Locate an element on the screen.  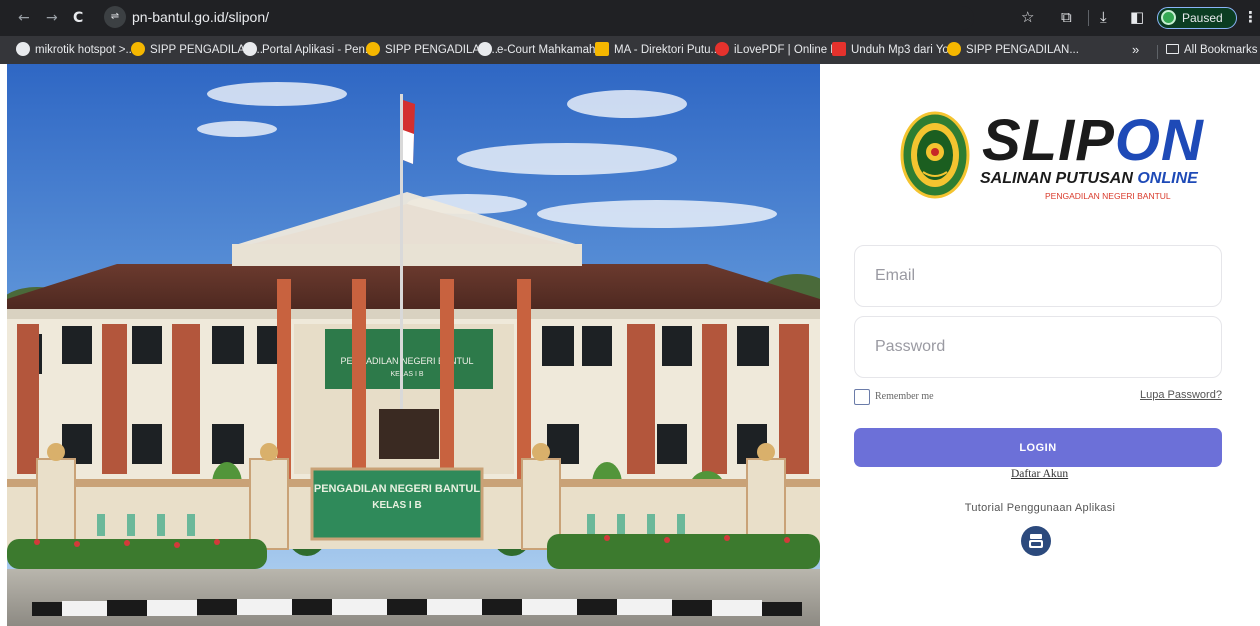
address-bar: ⇌ pn-bantul.go.id/slipon/ is located at coordinates (539, 18).